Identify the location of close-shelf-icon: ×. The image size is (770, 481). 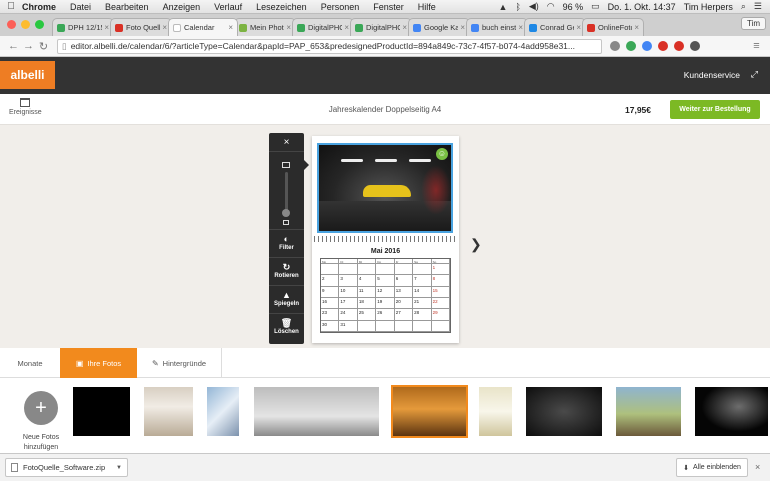
(757, 467).